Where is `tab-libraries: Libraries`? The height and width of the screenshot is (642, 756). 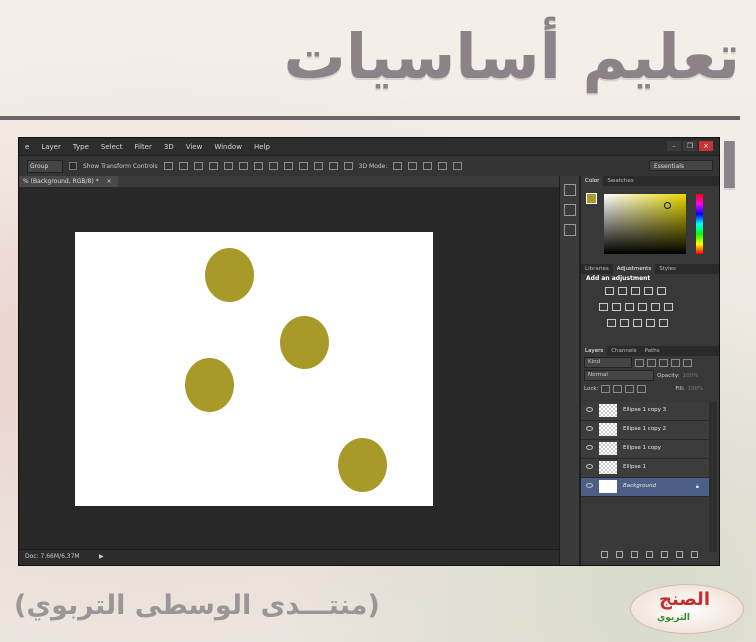
tab-libraries: Libraries is located at coordinates (597, 269).